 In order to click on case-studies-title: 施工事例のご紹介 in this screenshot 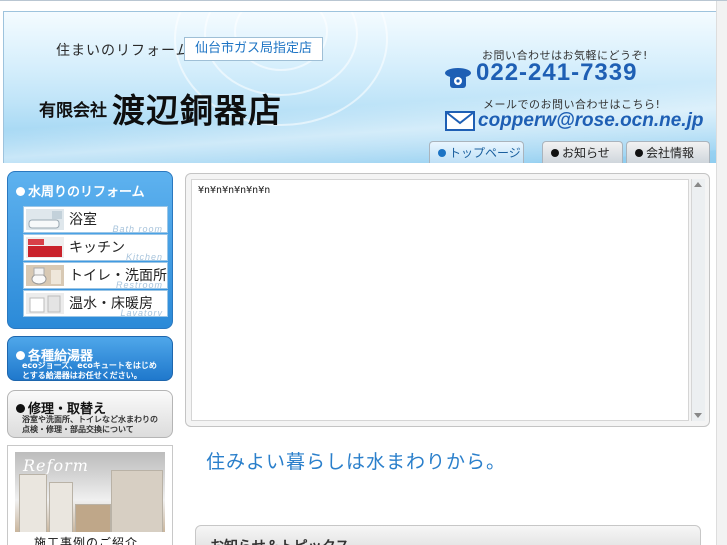, I will do `click(86, 540)`.